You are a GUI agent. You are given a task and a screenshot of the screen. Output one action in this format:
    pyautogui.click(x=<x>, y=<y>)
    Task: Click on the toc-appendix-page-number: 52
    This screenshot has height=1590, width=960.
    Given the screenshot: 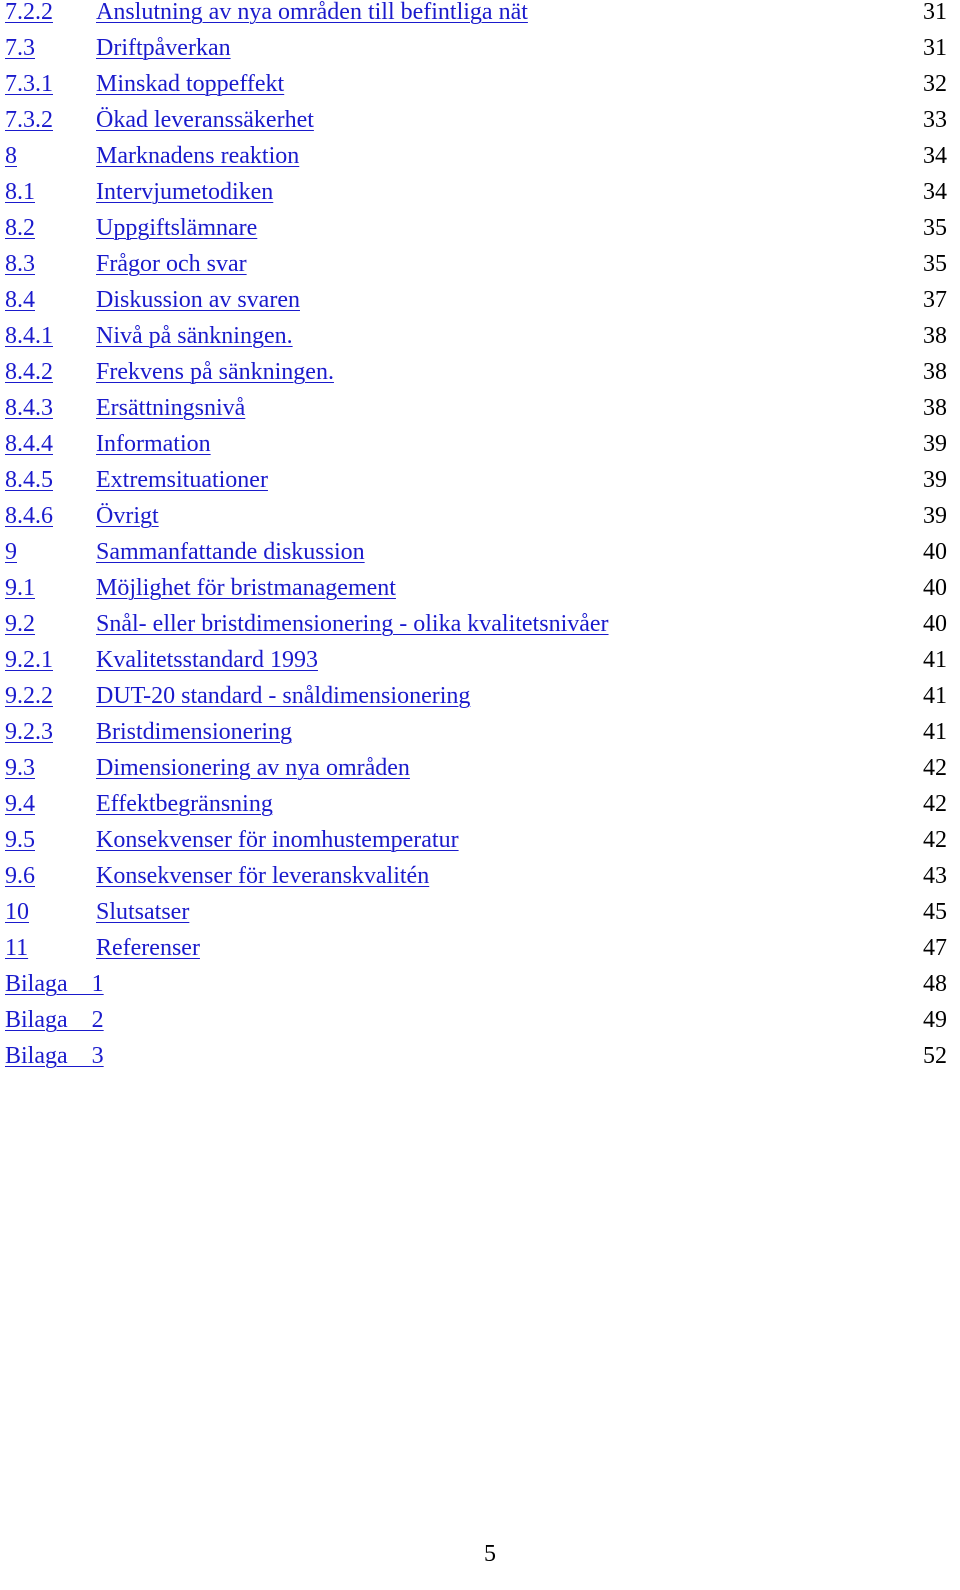 What is the action you would take?
    pyautogui.click(x=935, y=1056)
    